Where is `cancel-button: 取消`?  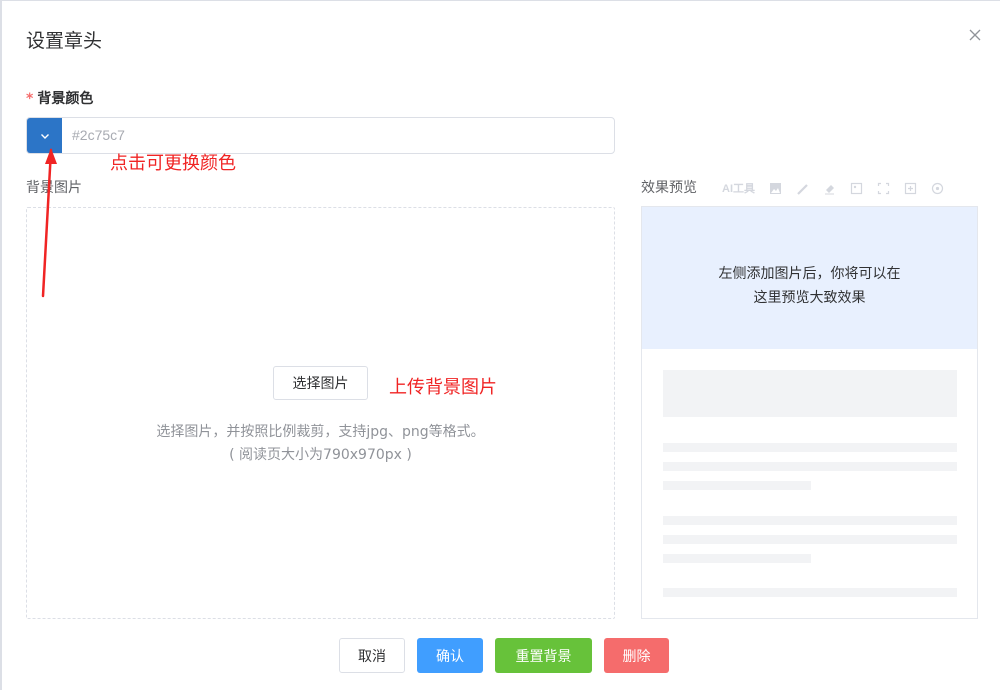
cancel-button: 取消 is located at coordinates (372, 655).